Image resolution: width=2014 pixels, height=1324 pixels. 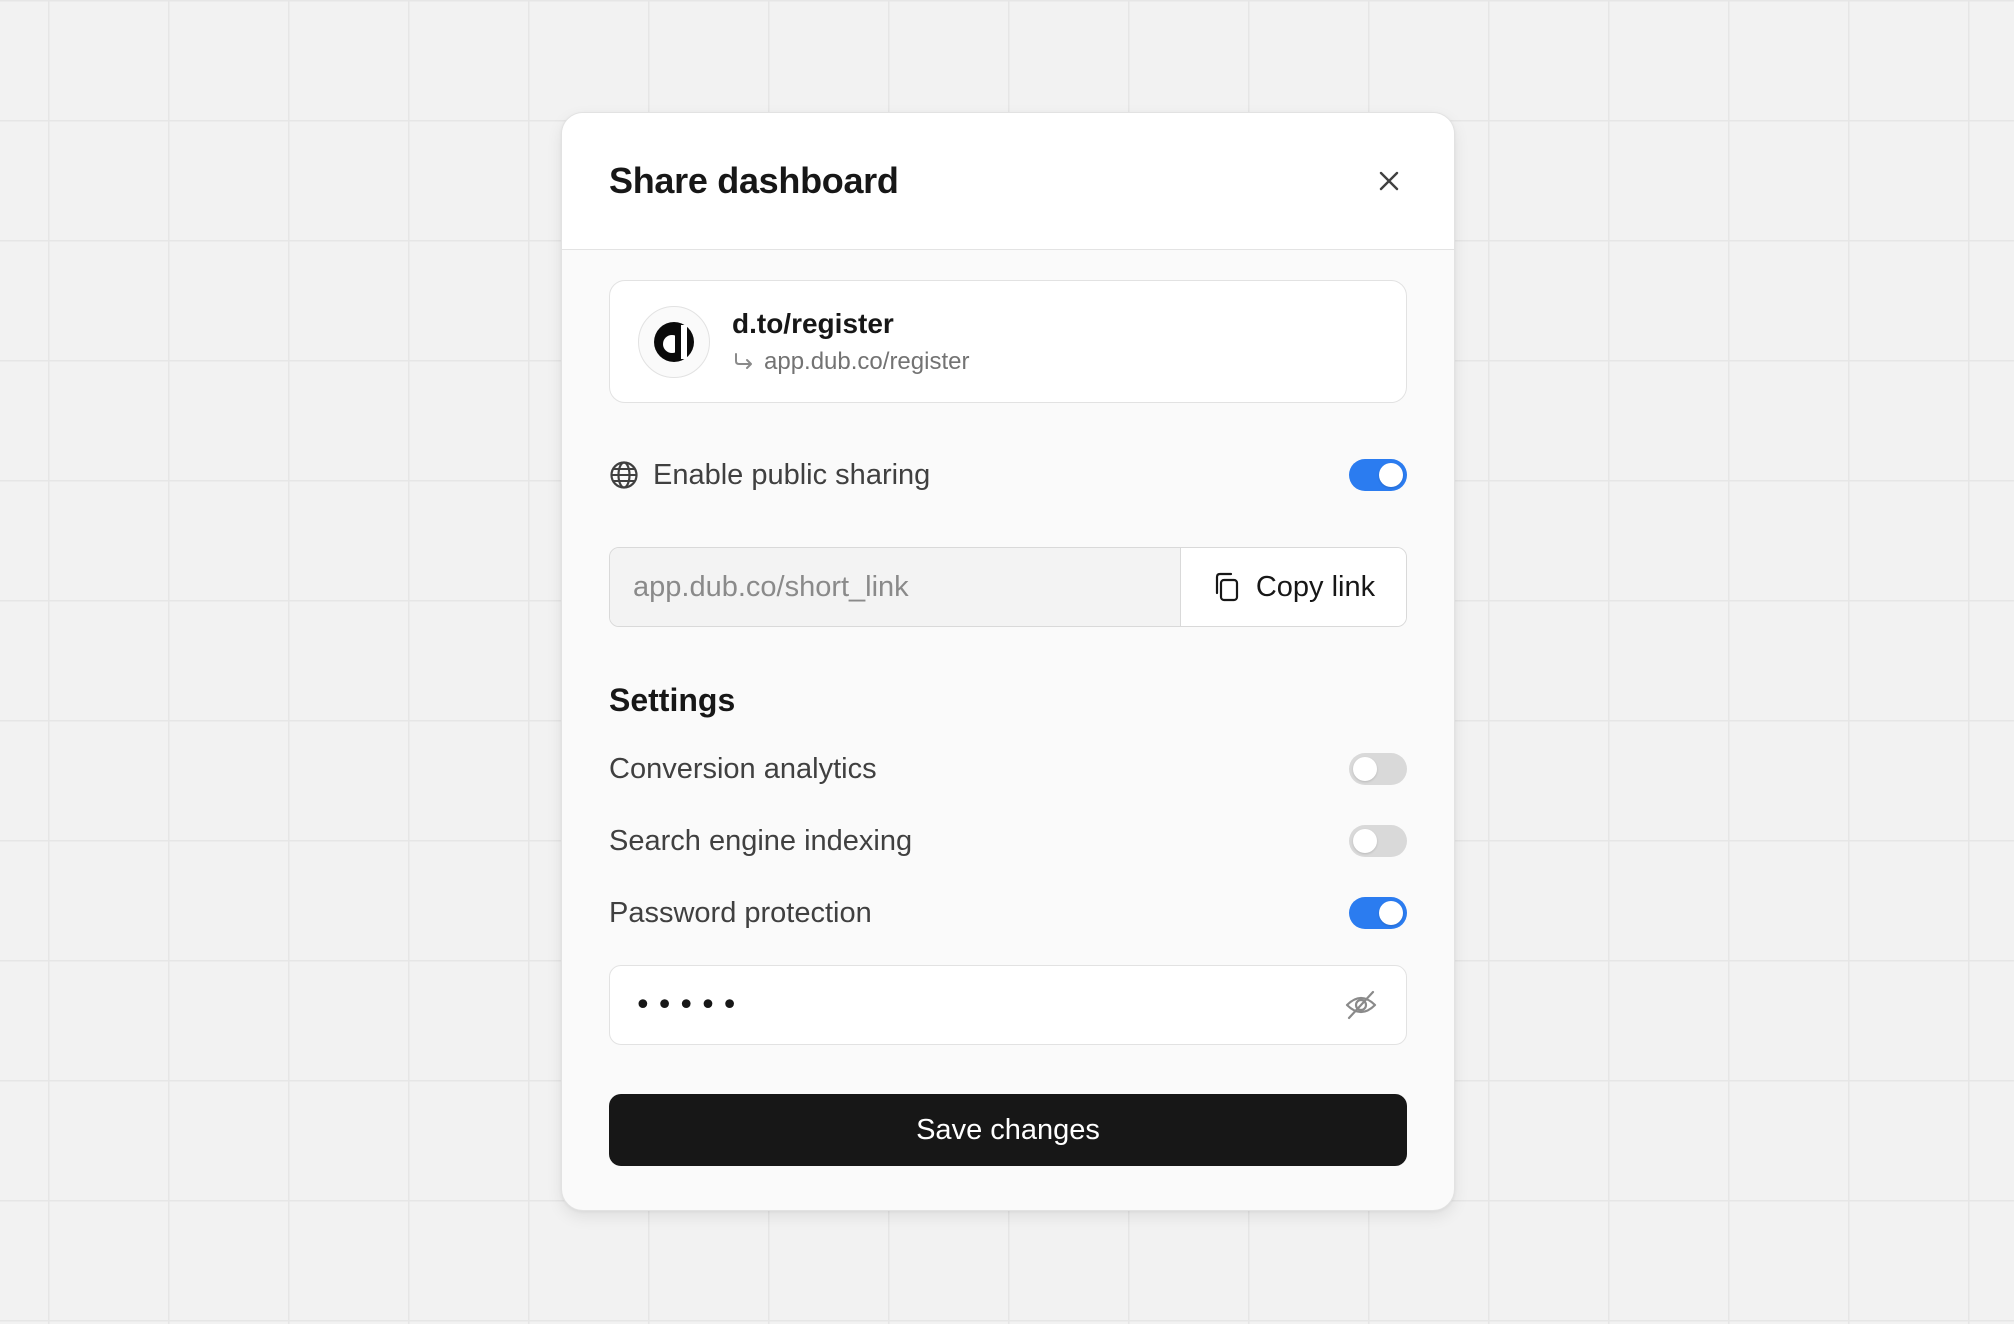 What do you see at coordinates (1008, 1005) in the screenshot?
I see `password-field: •••••` at bounding box center [1008, 1005].